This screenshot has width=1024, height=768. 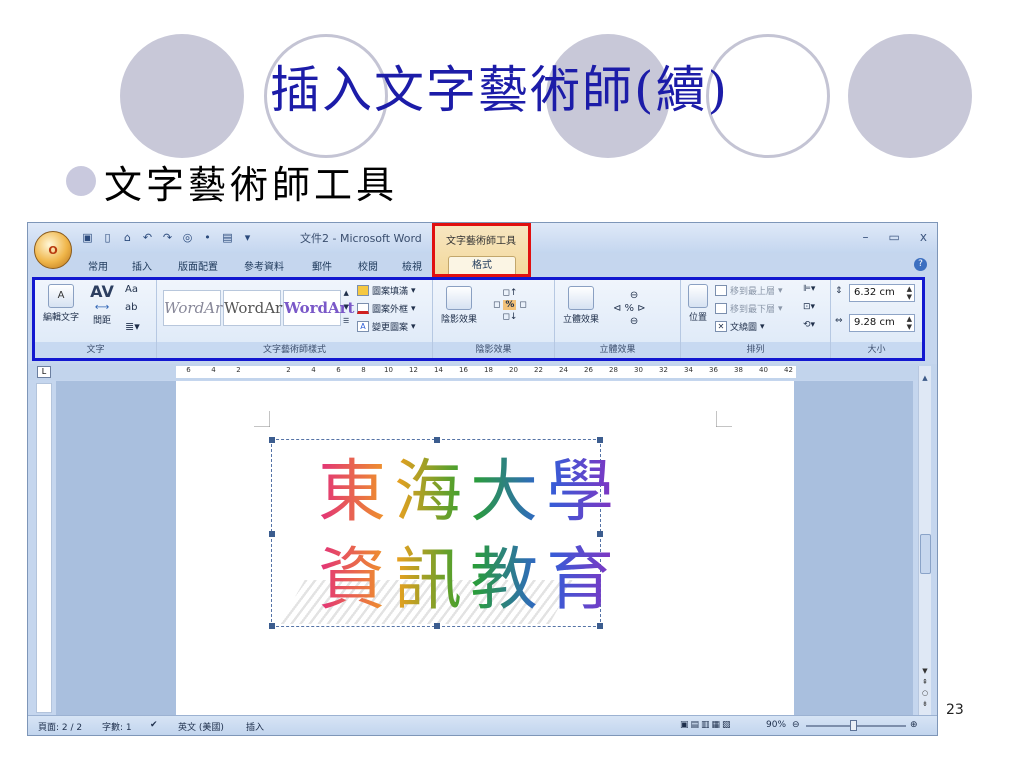 I want to click on group-size: ⇕ 6.32 cm ▲ ▼ ⇔ 9.28 cm ▲ ▼ 大小, so click(x=876, y=319).